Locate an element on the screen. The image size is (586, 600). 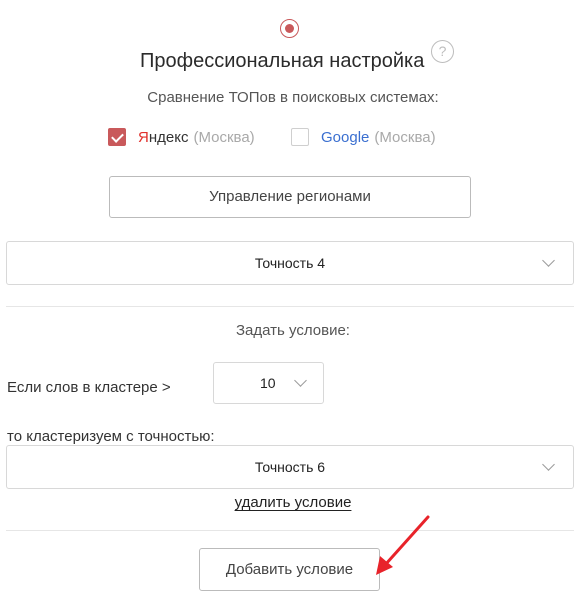
yandex-region: (Москва) is located at coordinates (223, 137).